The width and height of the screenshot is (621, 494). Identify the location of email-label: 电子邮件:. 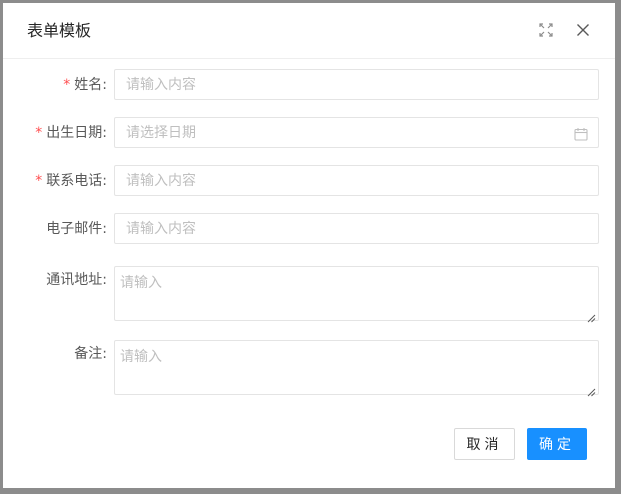
(76, 229).